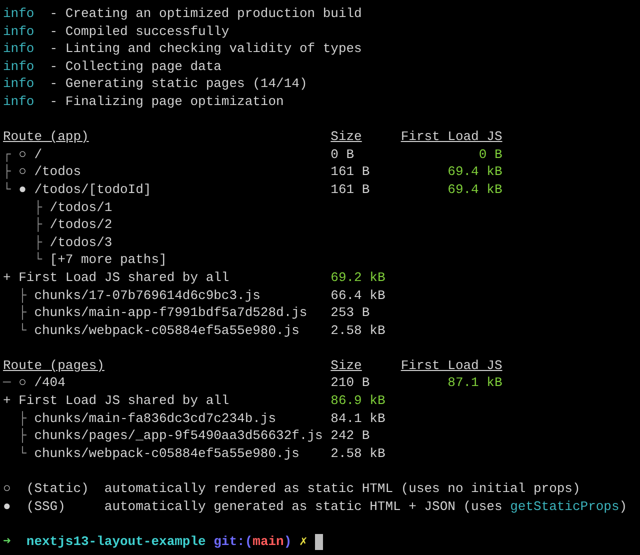 The height and width of the screenshot is (555, 640). I want to click on legend-name: (Static), so click(58, 489).